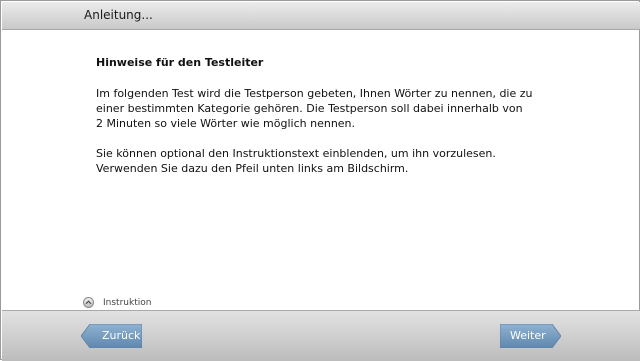  I want to click on back-button: Zurück, so click(111, 336).